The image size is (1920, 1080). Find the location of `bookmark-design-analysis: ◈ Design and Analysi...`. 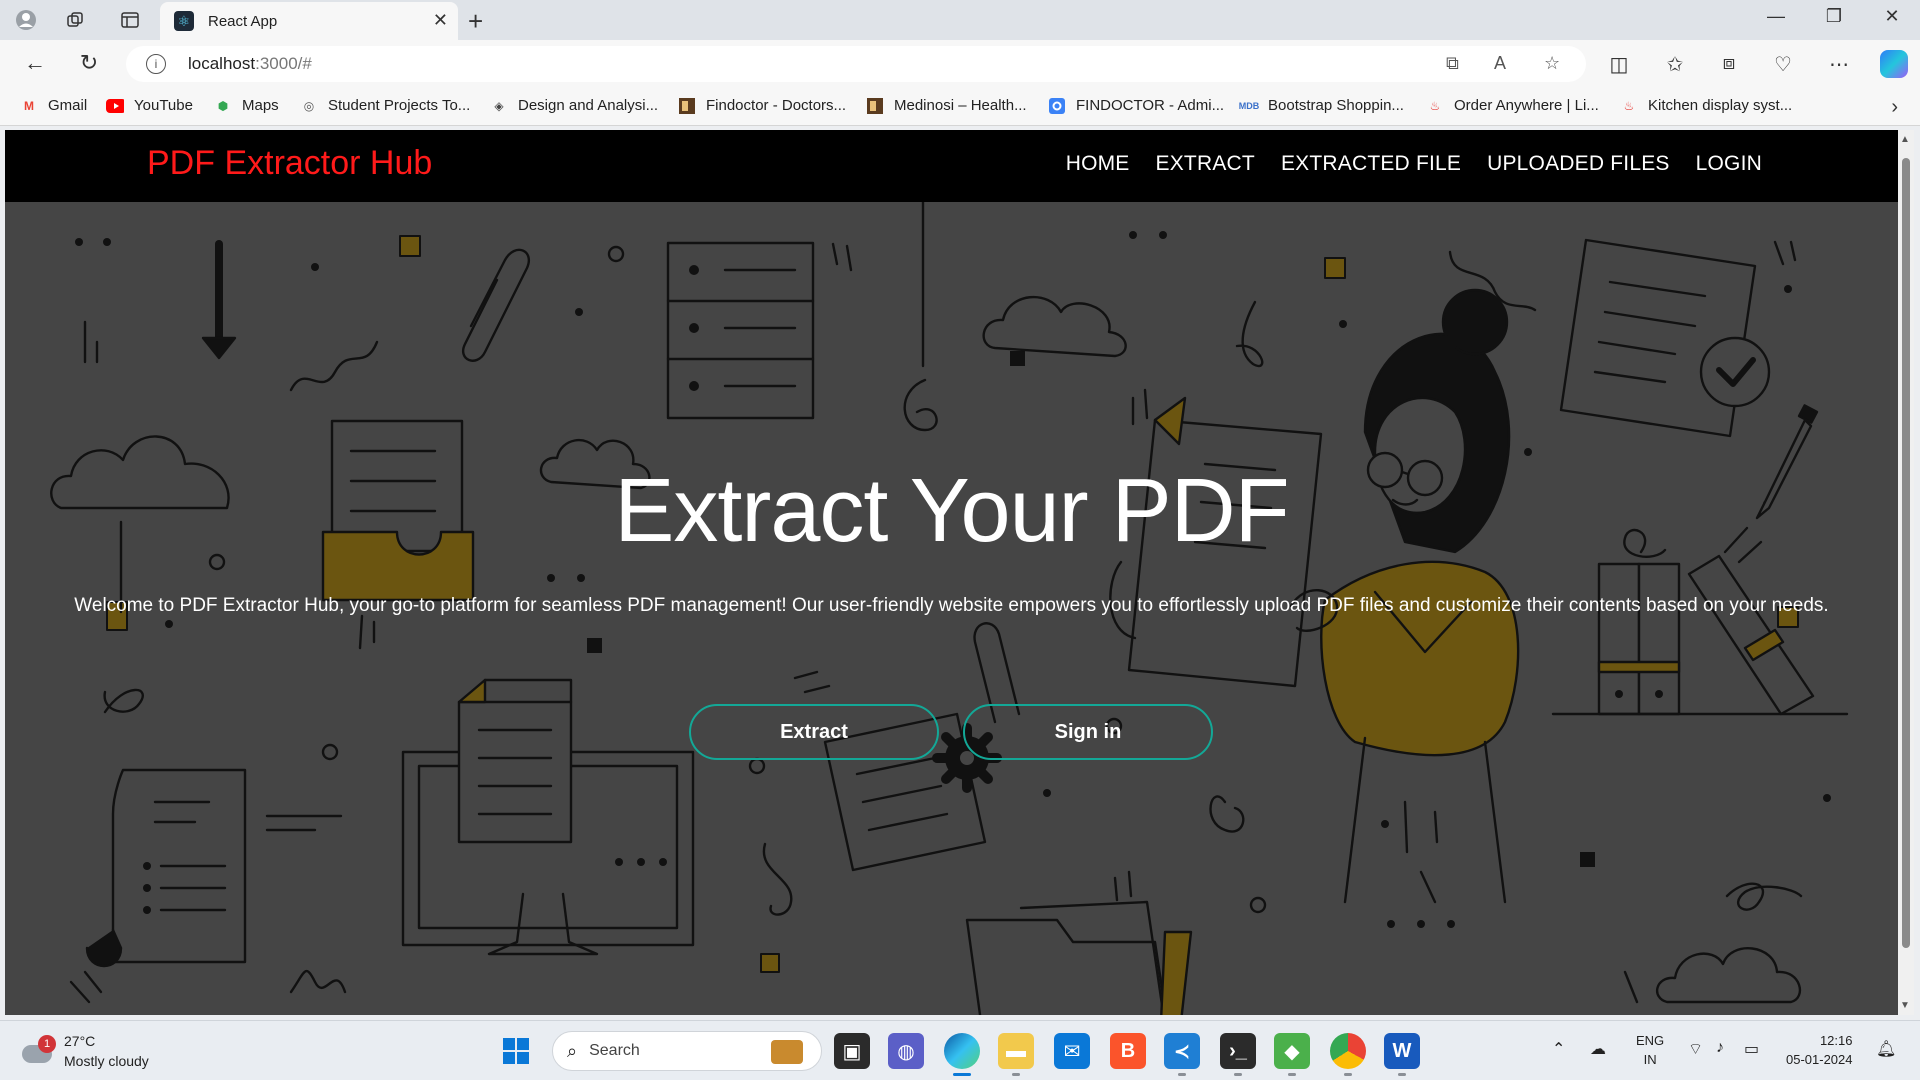

bookmark-design-analysis: ◈ Design and Analysi... is located at coordinates (574, 105).